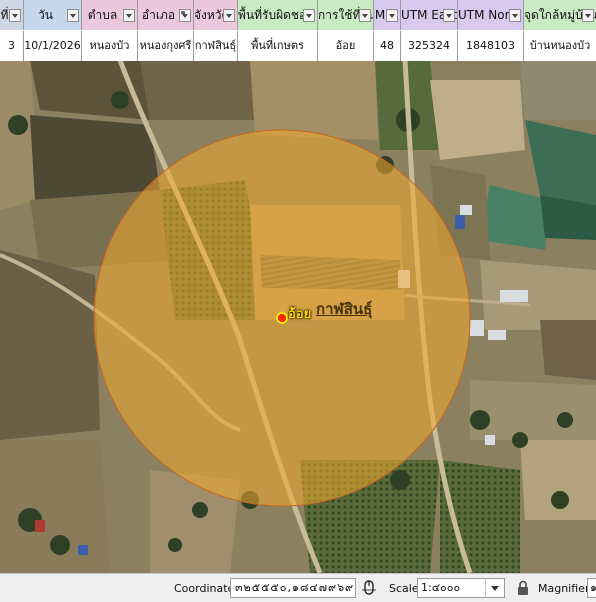 The height and width of the screenshot is (602, 596). I want to click on column-header-label: M, so click(380, 15).